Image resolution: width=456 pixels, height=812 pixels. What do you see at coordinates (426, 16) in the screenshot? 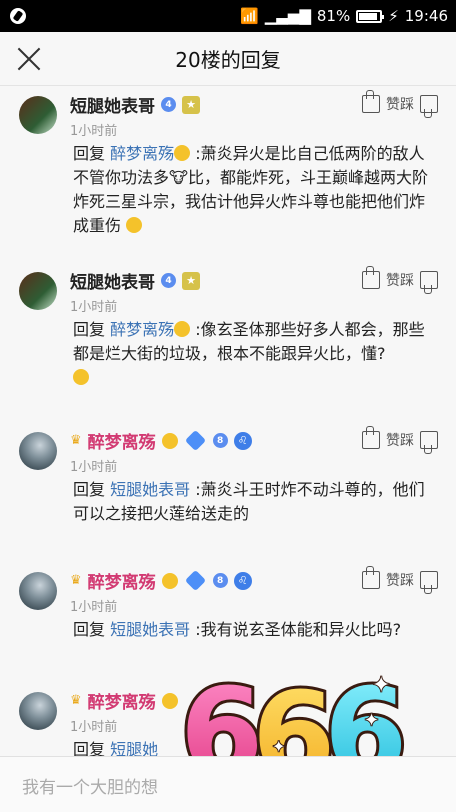
I see `clock: 19:46` at bounding box center [426, 16].